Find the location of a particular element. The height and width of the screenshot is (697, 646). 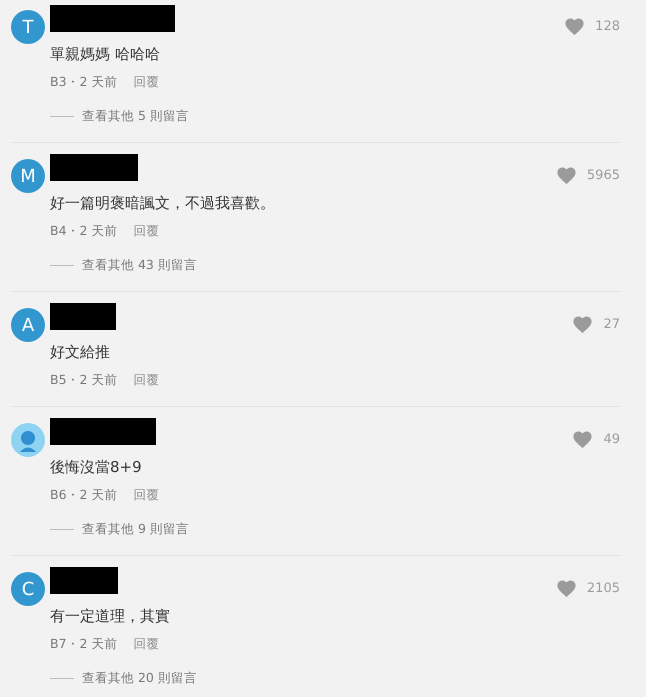

comment-text: 好一篇明褒暗諷文，不過我喜歡。 is located at coordinates (163, 203).